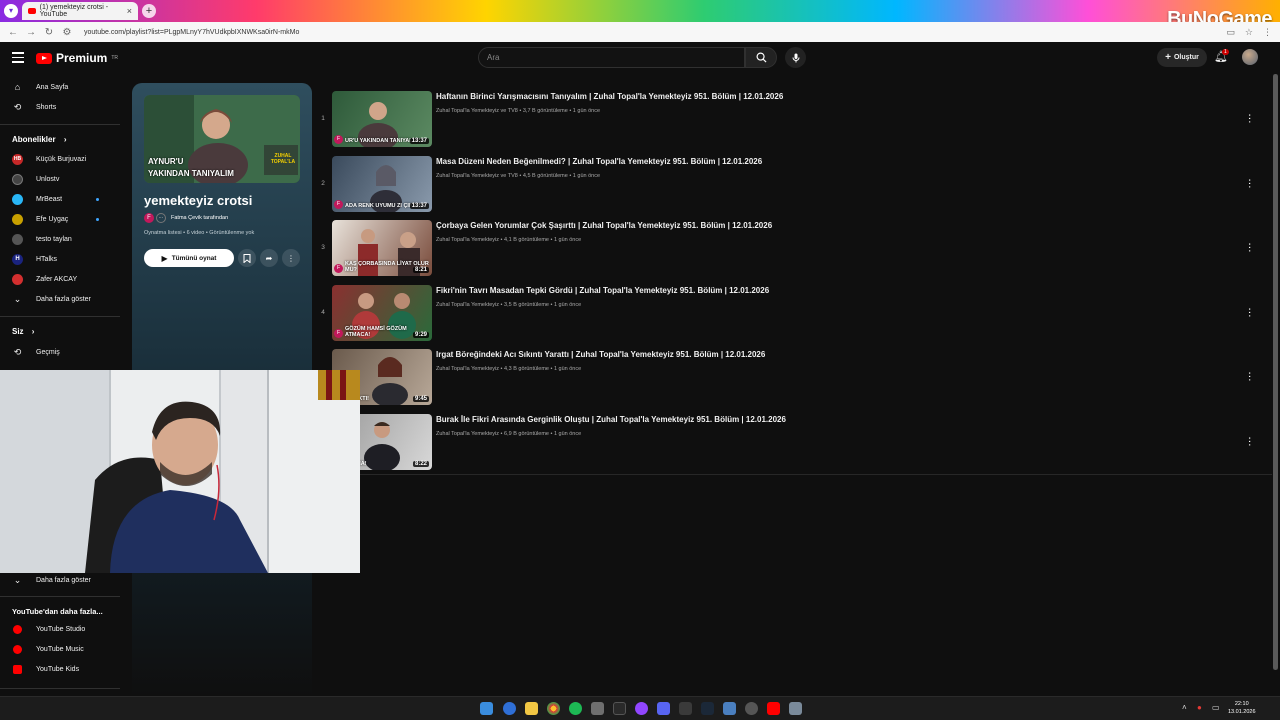 The image size is (1280, 720). Describe the element at coordinates (60, 219) in the screenshot. I see `sidebar-item-subscription: Efe Uygaç` at that location.